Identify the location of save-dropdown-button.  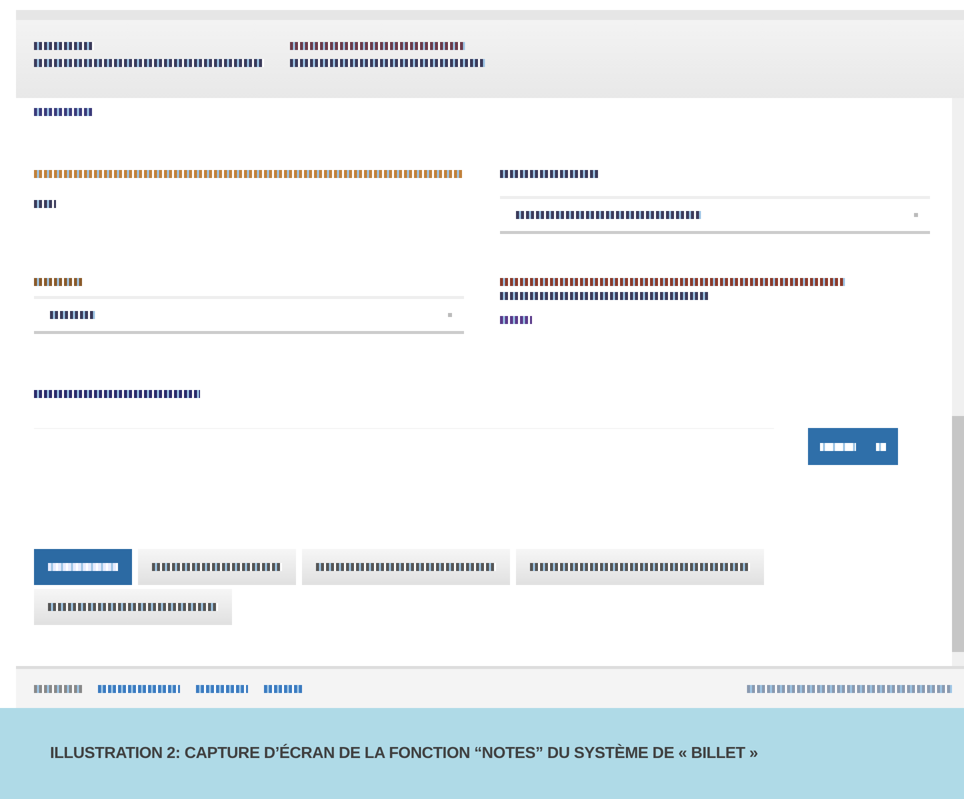
(853, 446).